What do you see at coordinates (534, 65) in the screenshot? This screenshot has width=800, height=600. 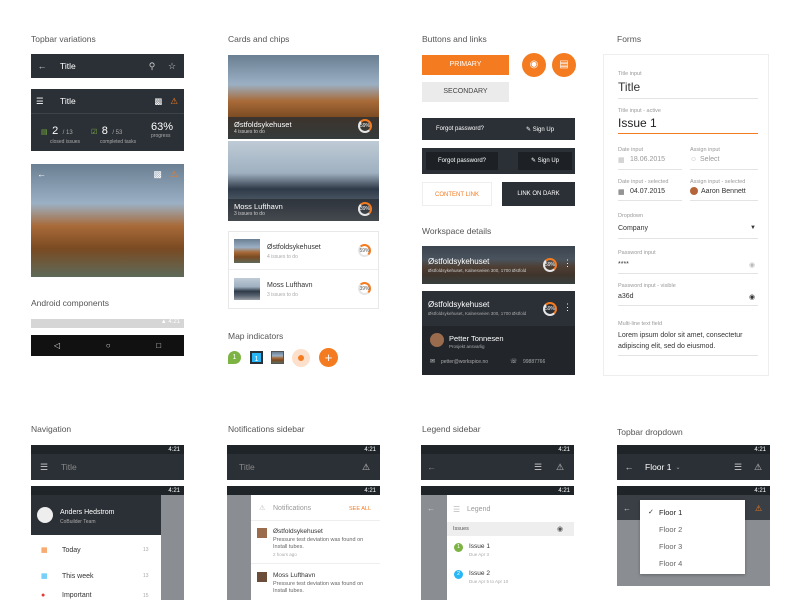 I see `camera-fab-button: ◉` at bounding box center [534, 65].